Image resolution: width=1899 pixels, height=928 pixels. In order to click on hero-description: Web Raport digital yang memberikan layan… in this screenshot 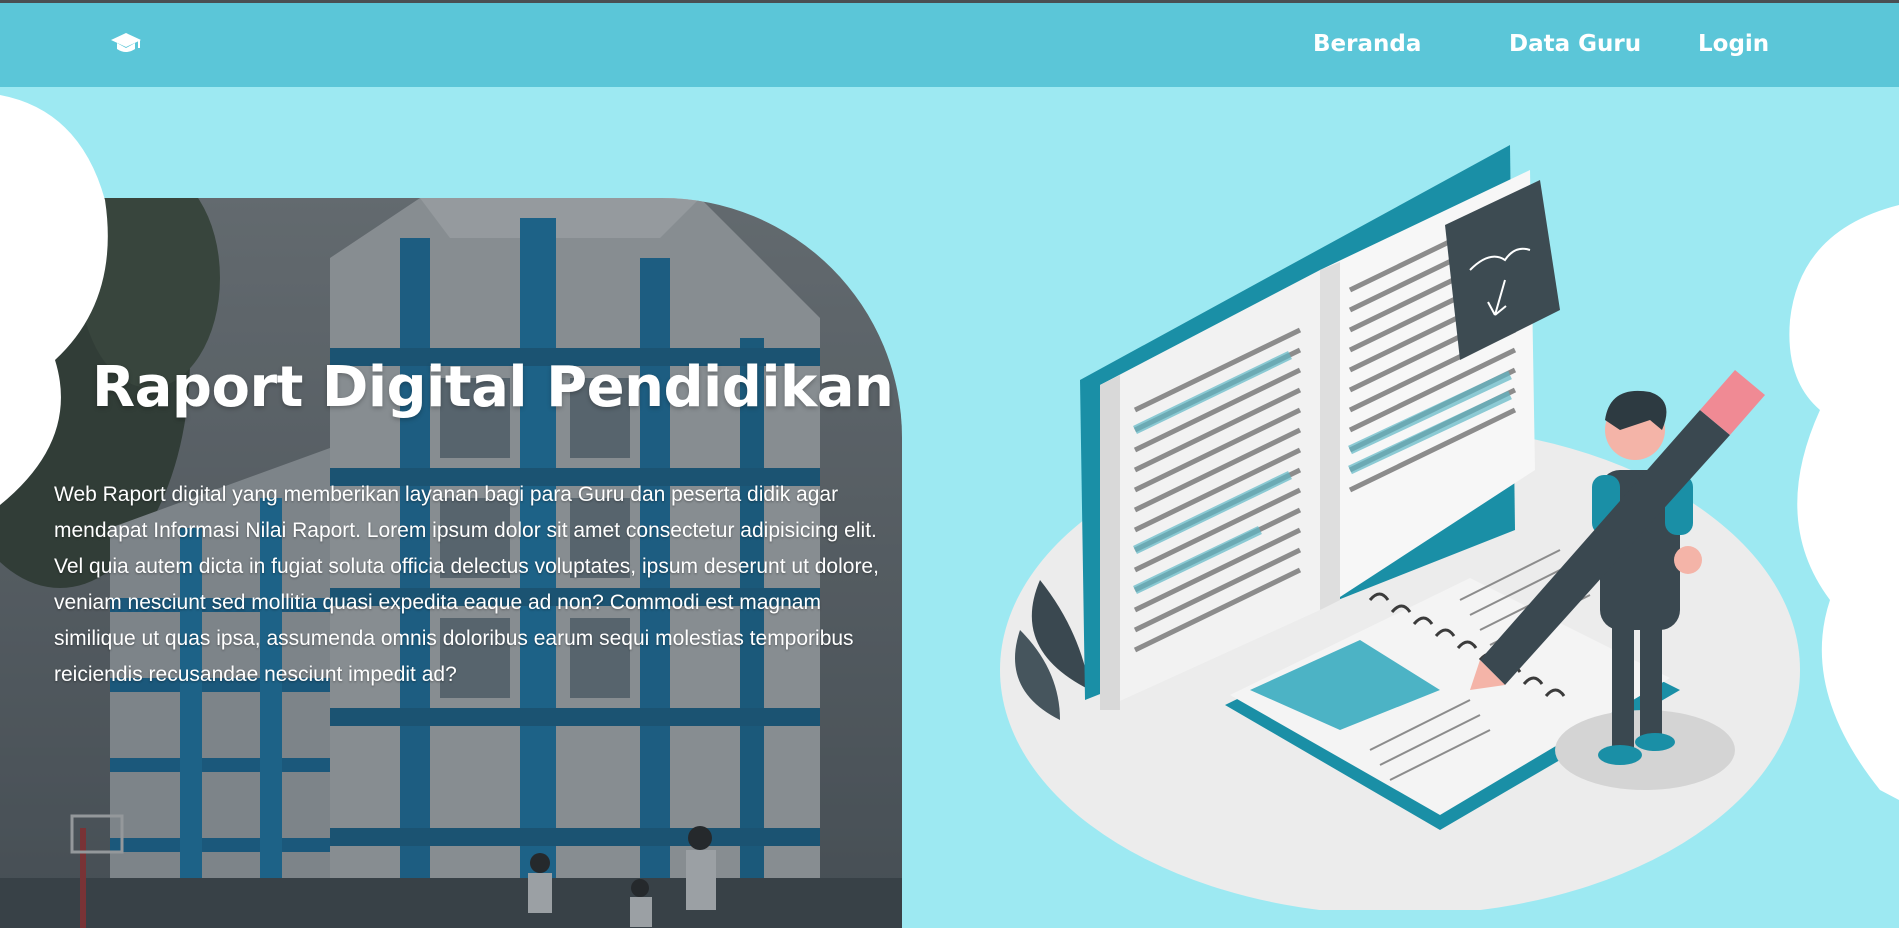, I will do `click(466, 584)`.